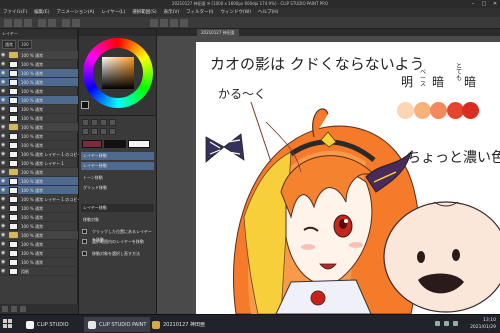  What do you see at coordinates (66, 23) in the screenshot?
I see `clear-icon` at bounding box center [66, 23].